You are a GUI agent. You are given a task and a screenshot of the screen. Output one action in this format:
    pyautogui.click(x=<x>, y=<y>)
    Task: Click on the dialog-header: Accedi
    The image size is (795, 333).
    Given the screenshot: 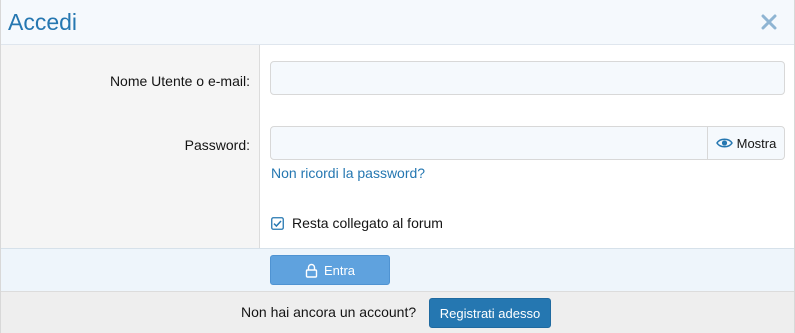 What is the action you would take?
    pyautogui.click(x=397, y=22)
    